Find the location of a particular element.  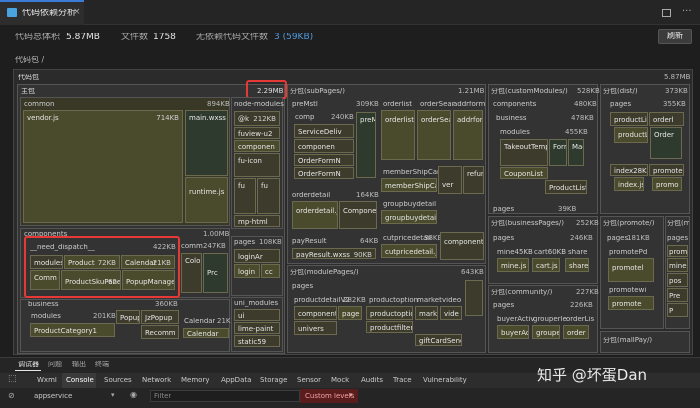

bottom-tab-terminal: 终端 is located at coordinates (102, 364).